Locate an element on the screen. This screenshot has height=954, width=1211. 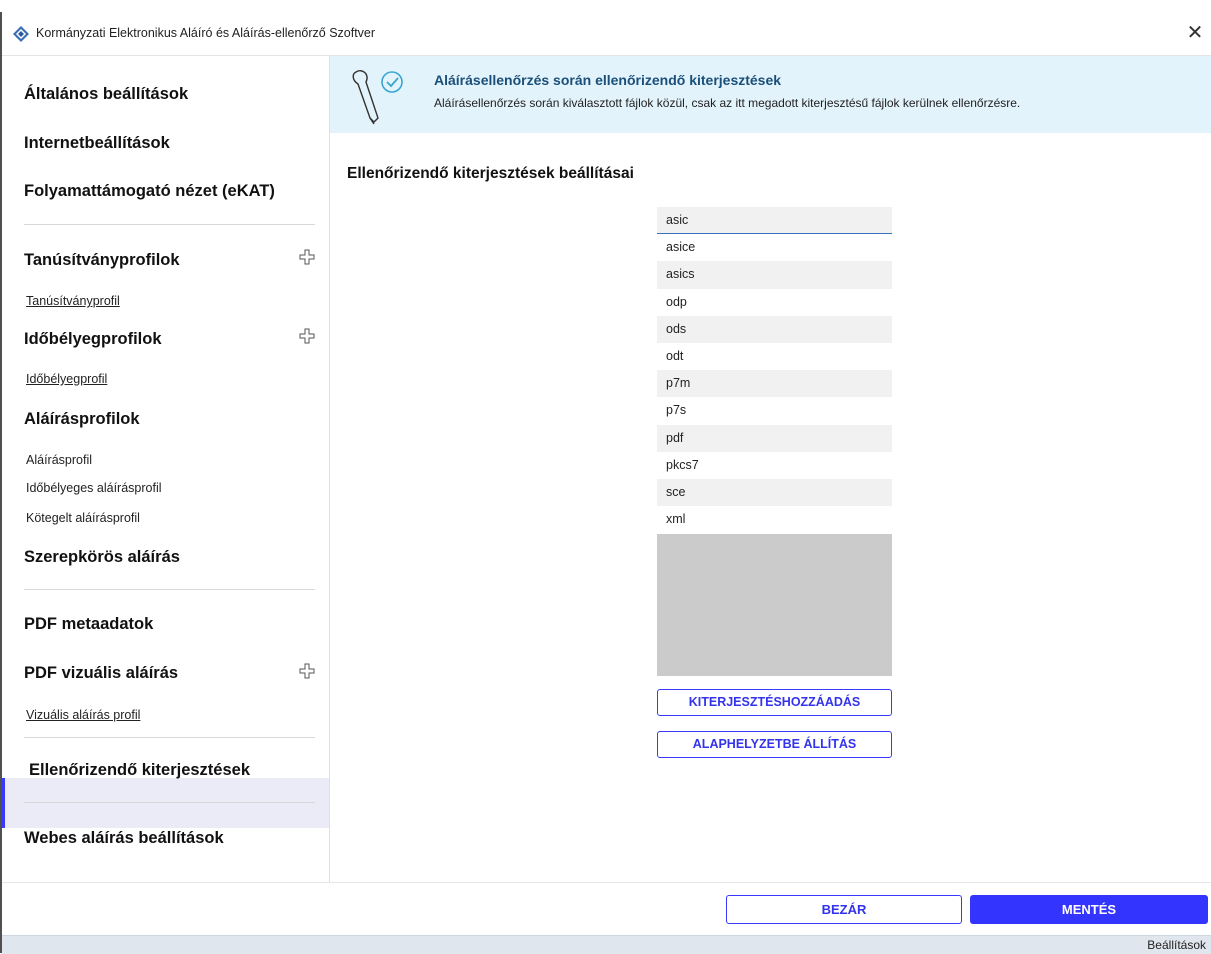
list-item: odt is located at coordinates (774, 356).